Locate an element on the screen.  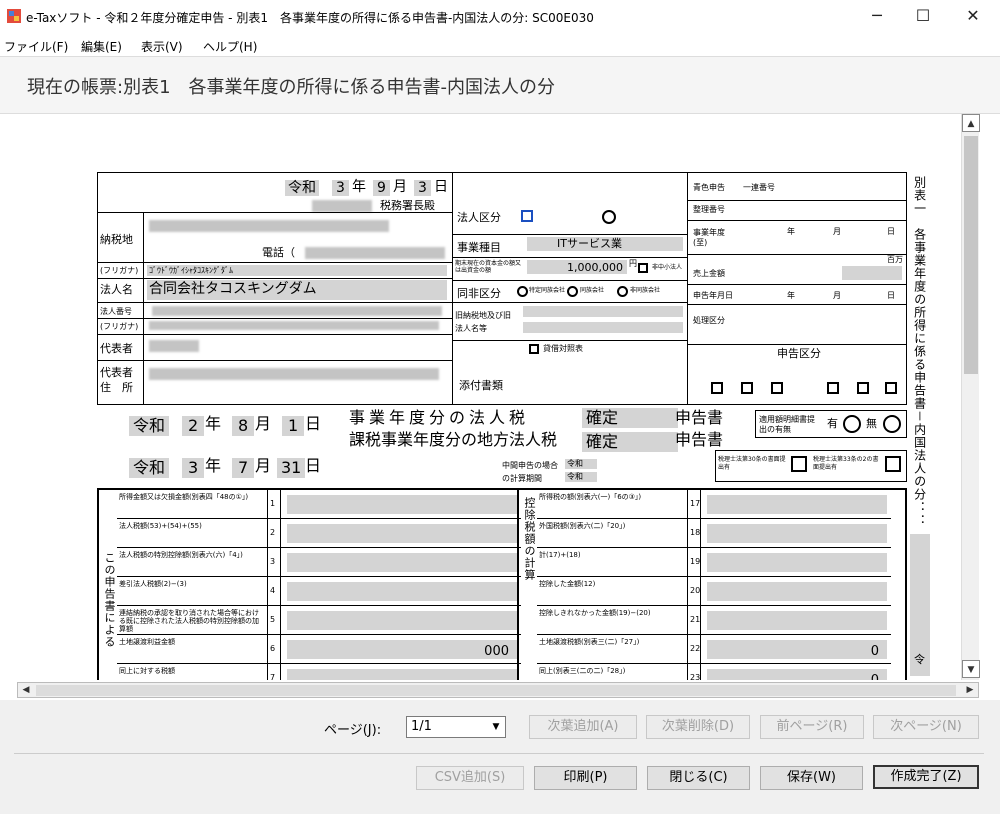
furigana-label: (フリガナ) is located at coordinates (119, 270).